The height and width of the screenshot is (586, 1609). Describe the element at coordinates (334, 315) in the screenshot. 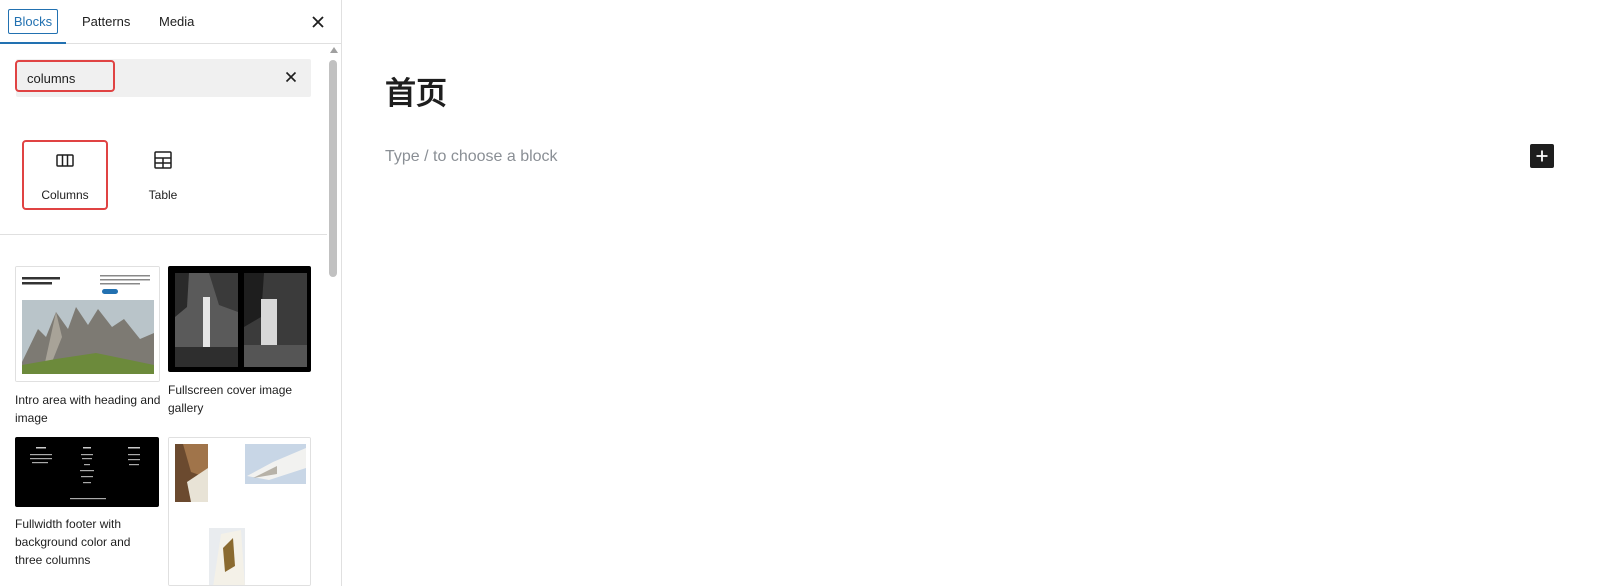

I see `scrollbar` at that location.